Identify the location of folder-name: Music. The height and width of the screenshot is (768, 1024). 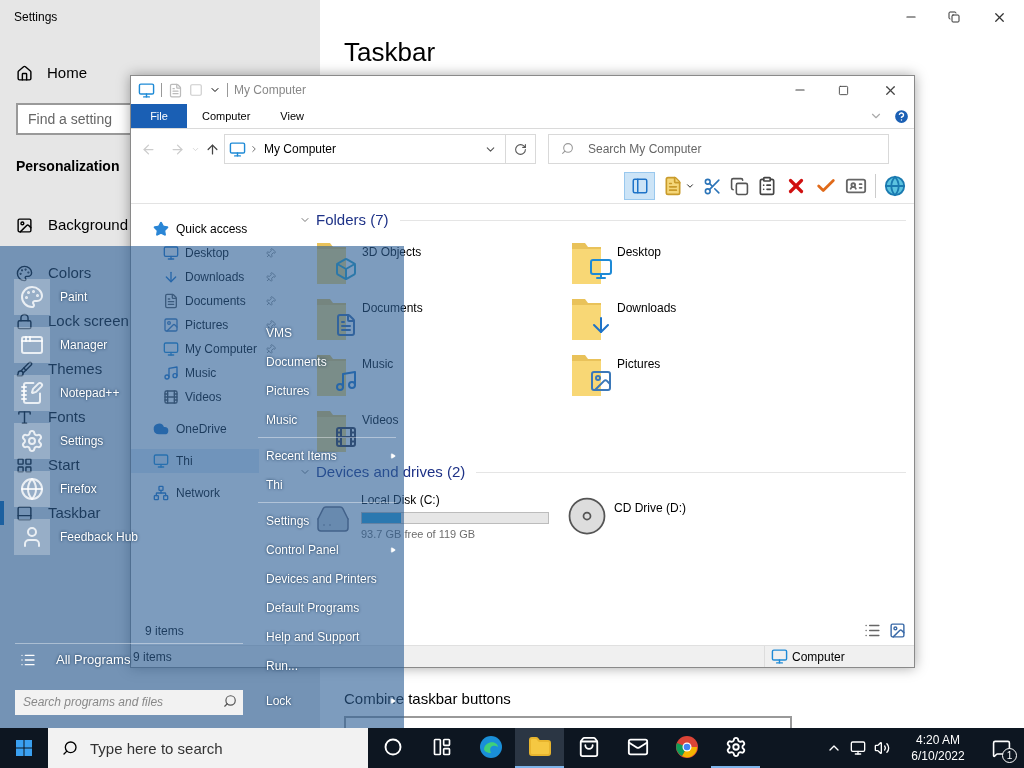
(378, 364).